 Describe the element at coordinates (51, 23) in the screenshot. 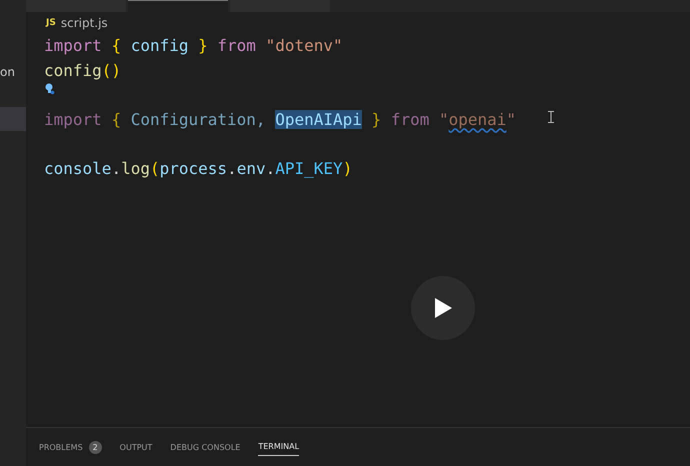

I see `javascript-file-icon: JS` at that location.